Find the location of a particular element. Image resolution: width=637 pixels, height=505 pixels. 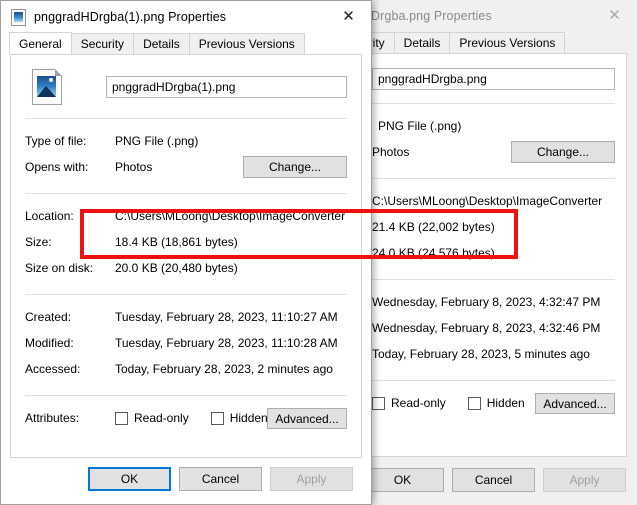

size-value: 18.4 KB (18,861 bytes) is located at coordinates (176, 242).